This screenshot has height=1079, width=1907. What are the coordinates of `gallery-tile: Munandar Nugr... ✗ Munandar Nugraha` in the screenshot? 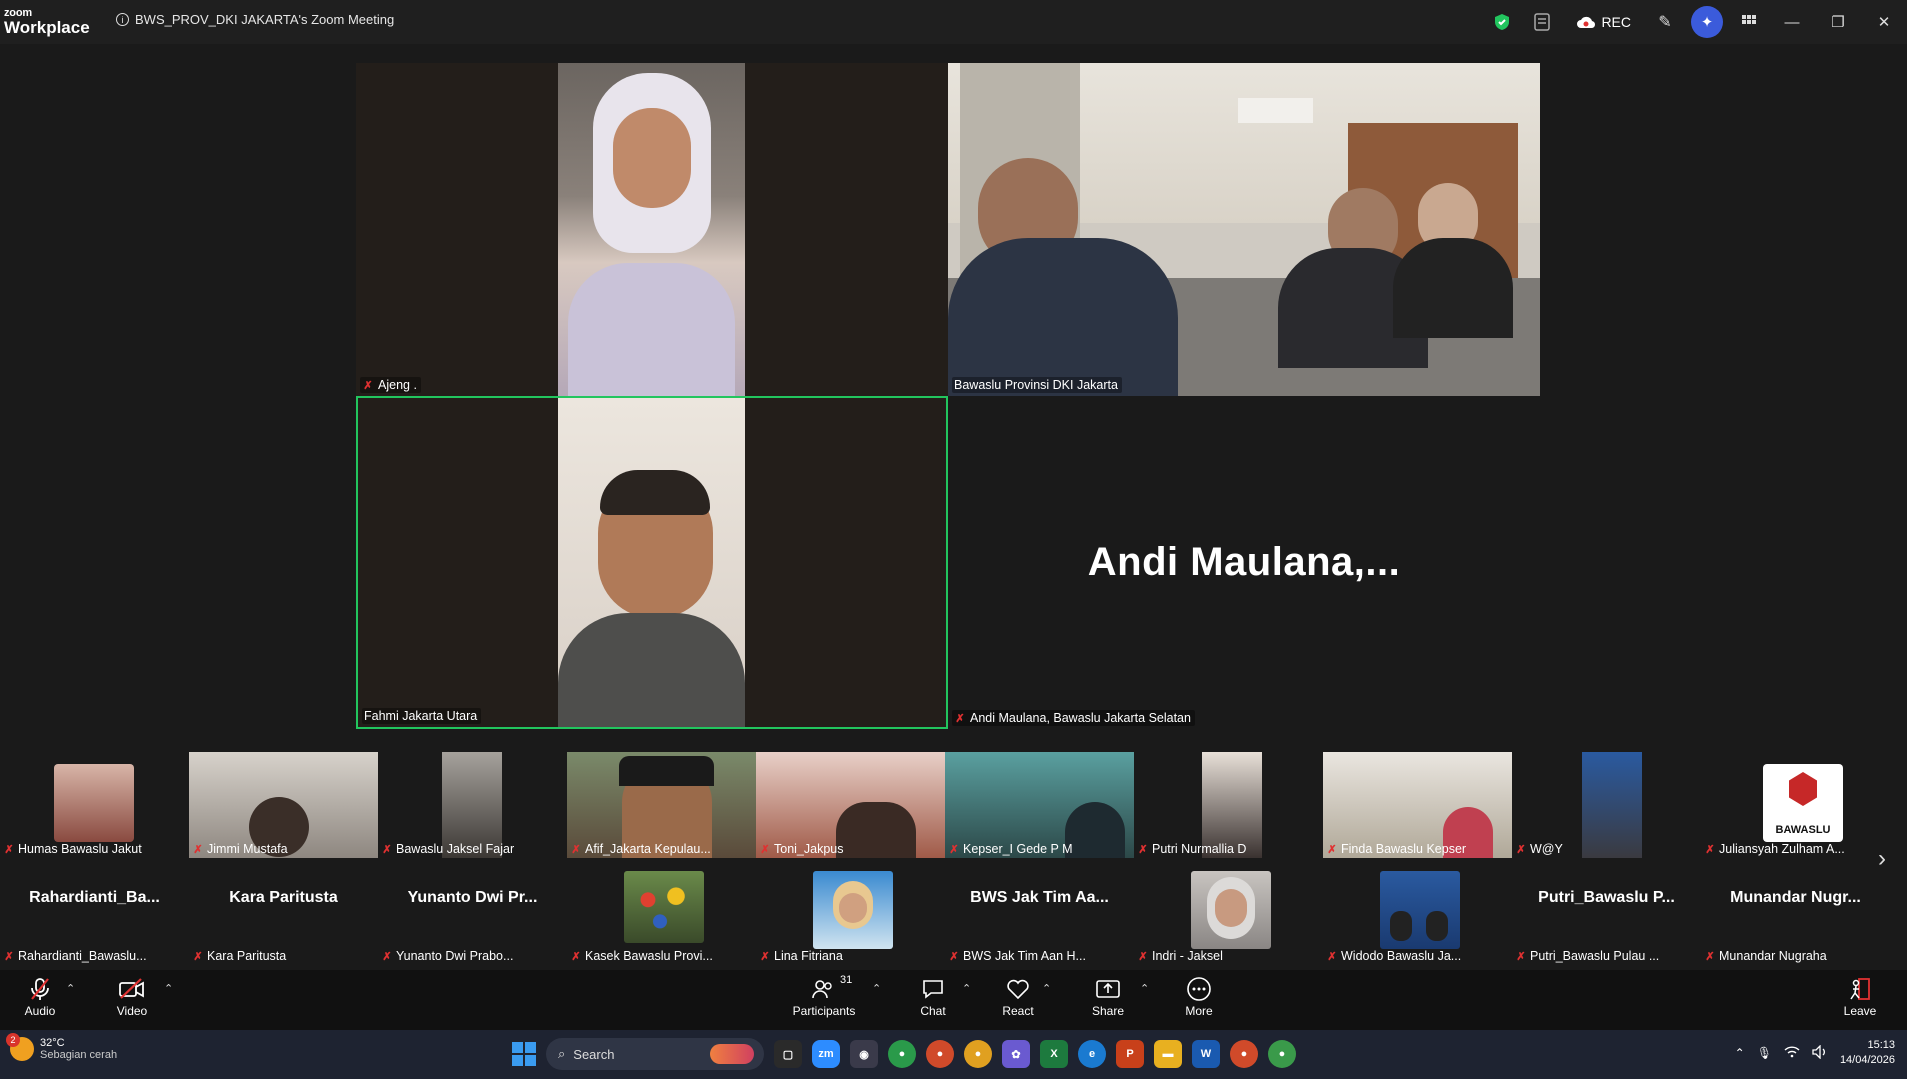 It's located at (1795, 912).